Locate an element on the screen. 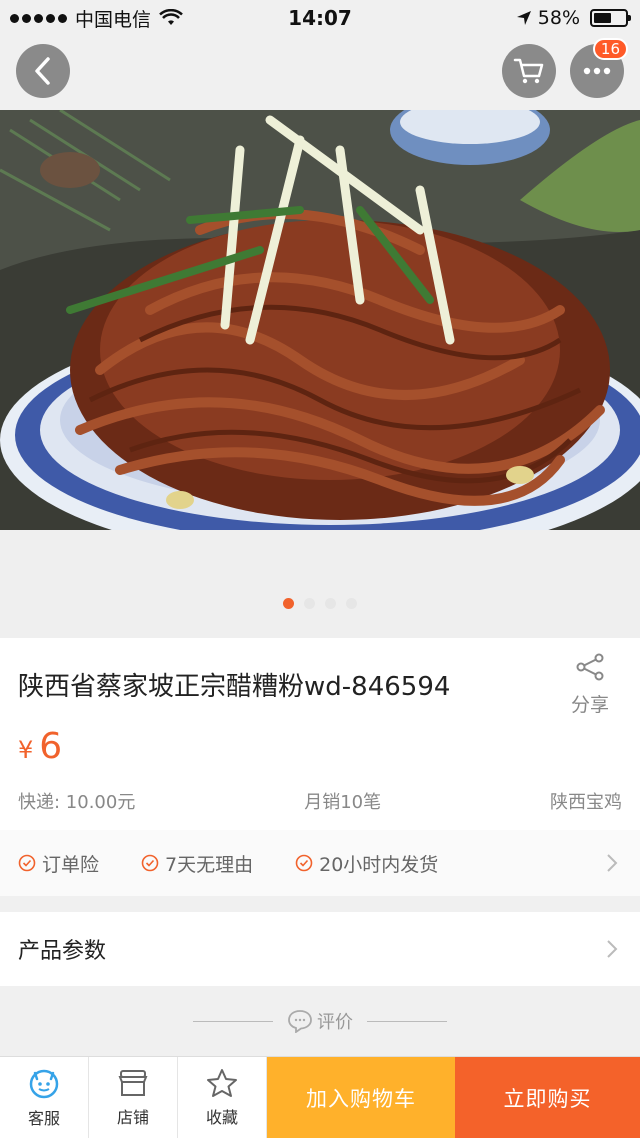  params-label: 产品参数 is located at coordinates (62, 951).